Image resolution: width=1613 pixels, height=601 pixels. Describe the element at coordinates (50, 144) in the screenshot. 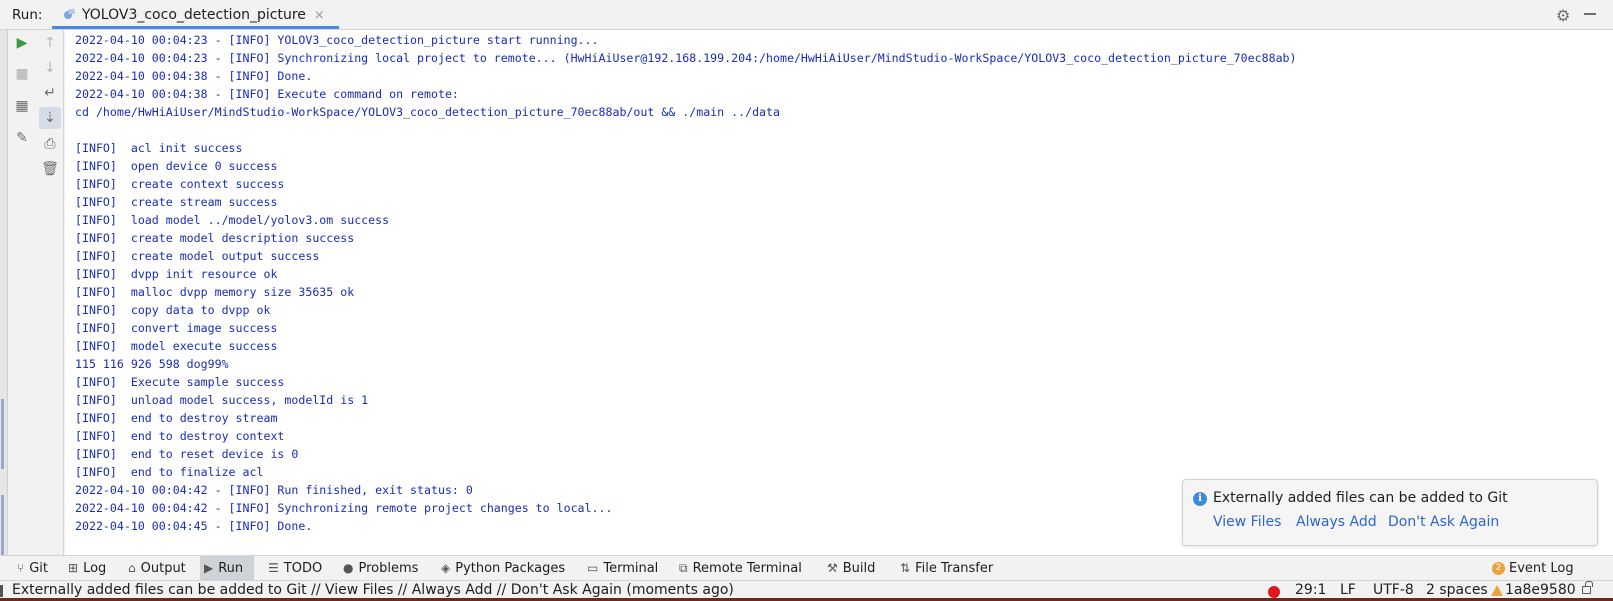

I see `print-icon: ⎙` at that location.